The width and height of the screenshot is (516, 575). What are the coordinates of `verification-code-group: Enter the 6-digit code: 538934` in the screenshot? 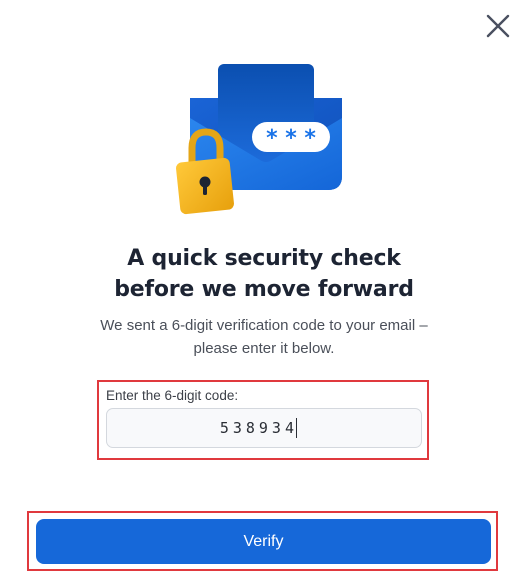 It's located at (263, 420).